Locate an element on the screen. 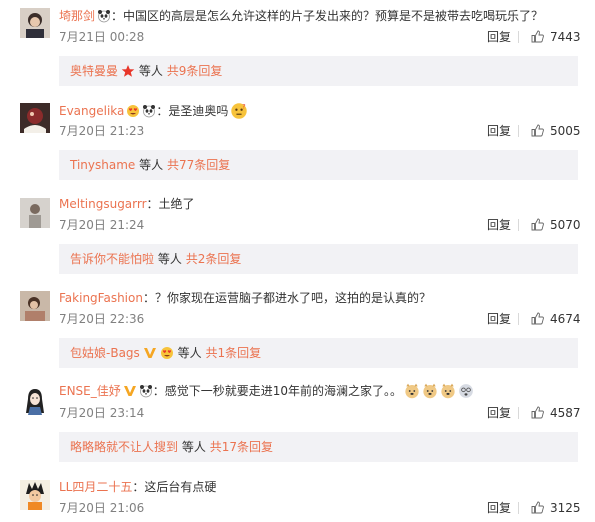 The image size is (595, 522). comment-line: Meltingsugarrr：土绝了 is located at coordinates (127, 204).